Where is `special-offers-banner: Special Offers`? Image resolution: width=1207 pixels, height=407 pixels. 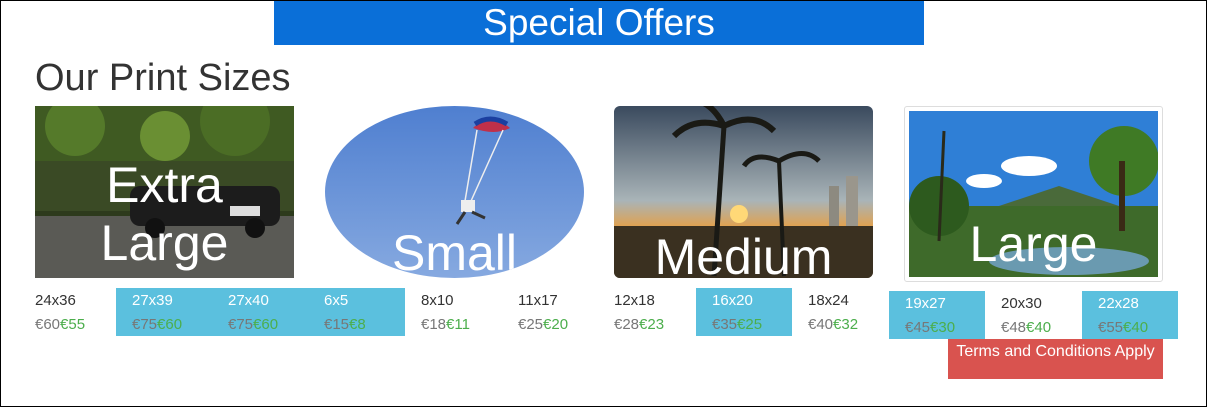 special-offers-banner: Special Offers is located at coordinates (599, 23).